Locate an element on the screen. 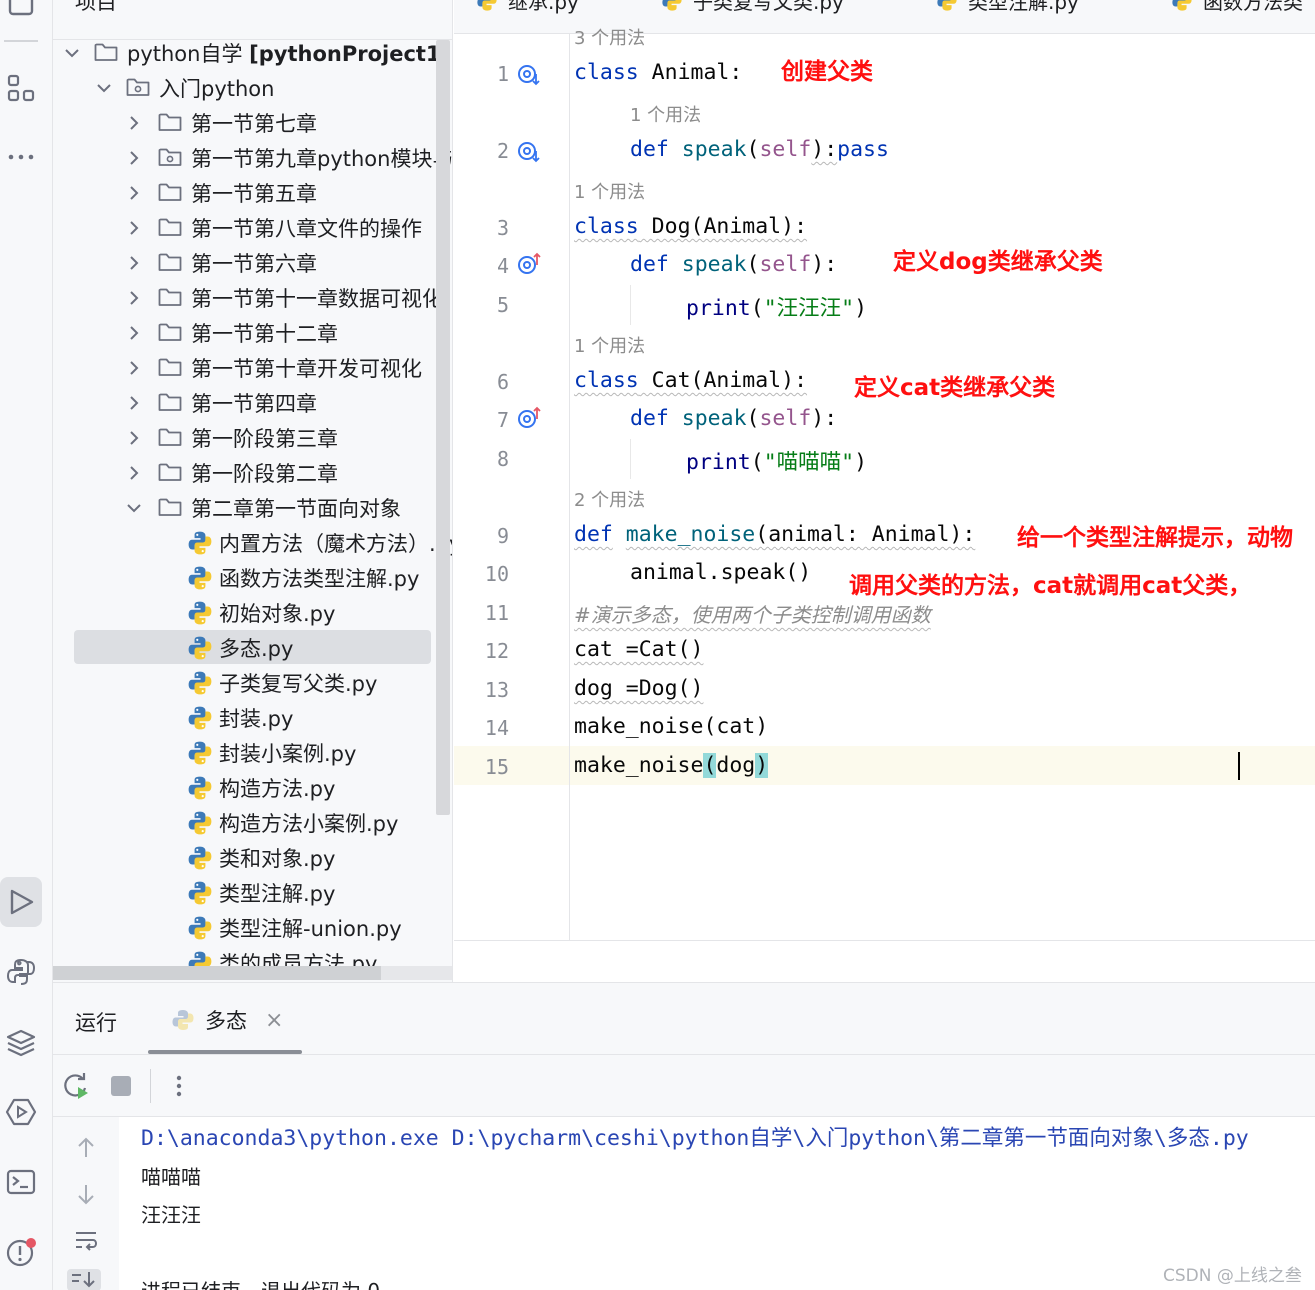 This screenshot has width=1315, height=1290. line-number: 2 is located at coordinates (481, 151).